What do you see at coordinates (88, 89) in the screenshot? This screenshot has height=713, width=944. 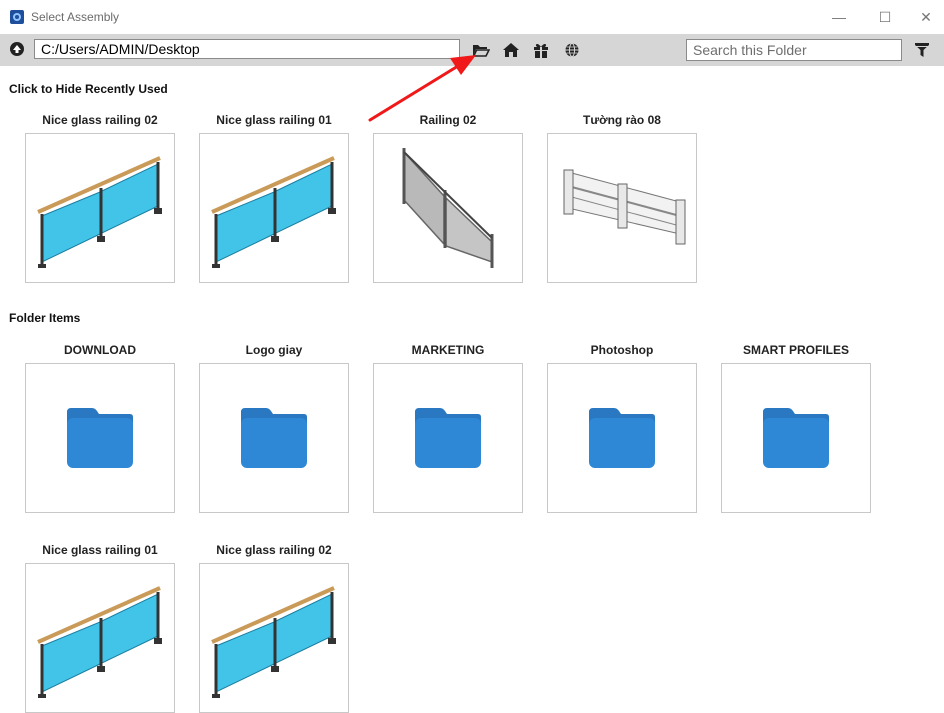 I see `recent-section-header: Click to Hide Recently Used` at bounding box center [88, 89].